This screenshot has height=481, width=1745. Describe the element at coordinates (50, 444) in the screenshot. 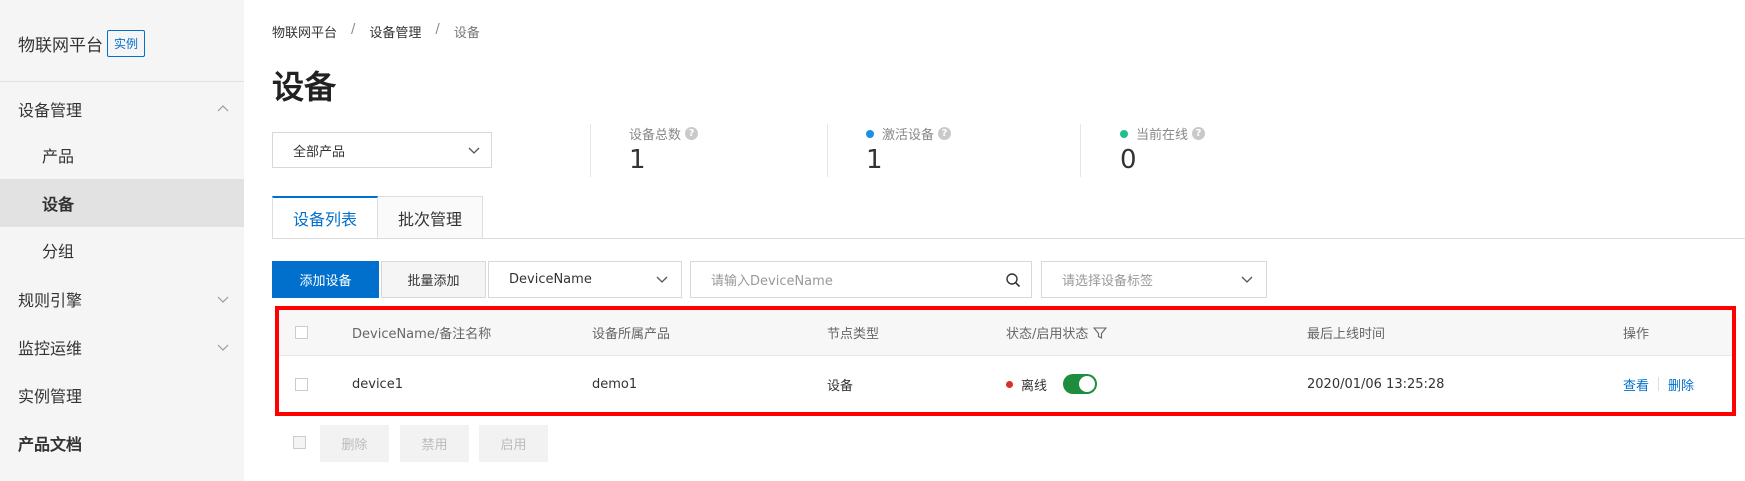

I see `sidebar-item-label: 产品文档` at that location.